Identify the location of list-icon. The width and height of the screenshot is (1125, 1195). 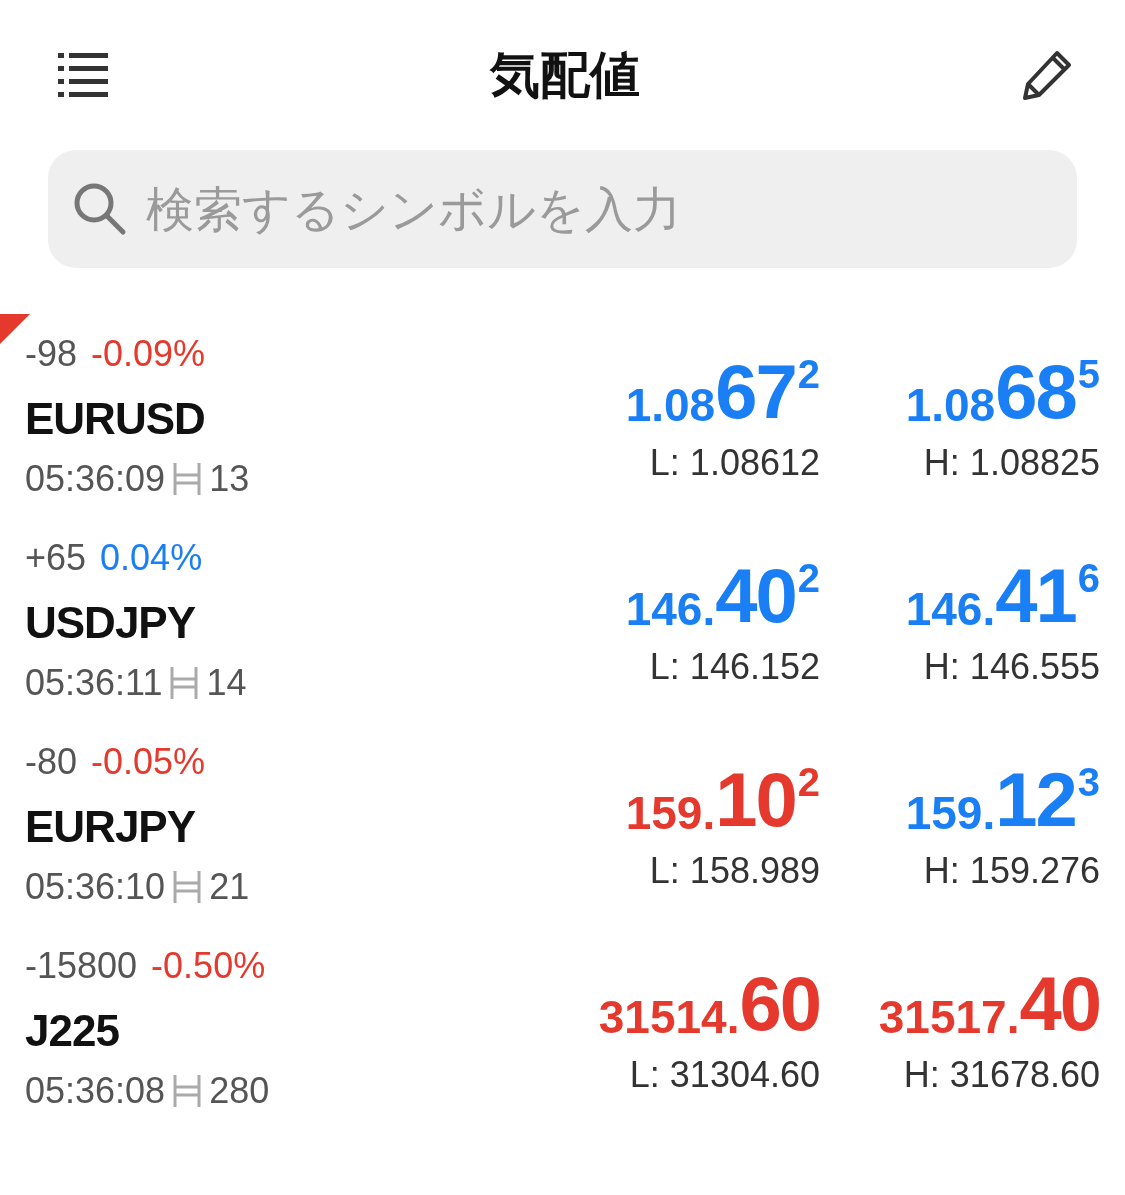
(83, 75).